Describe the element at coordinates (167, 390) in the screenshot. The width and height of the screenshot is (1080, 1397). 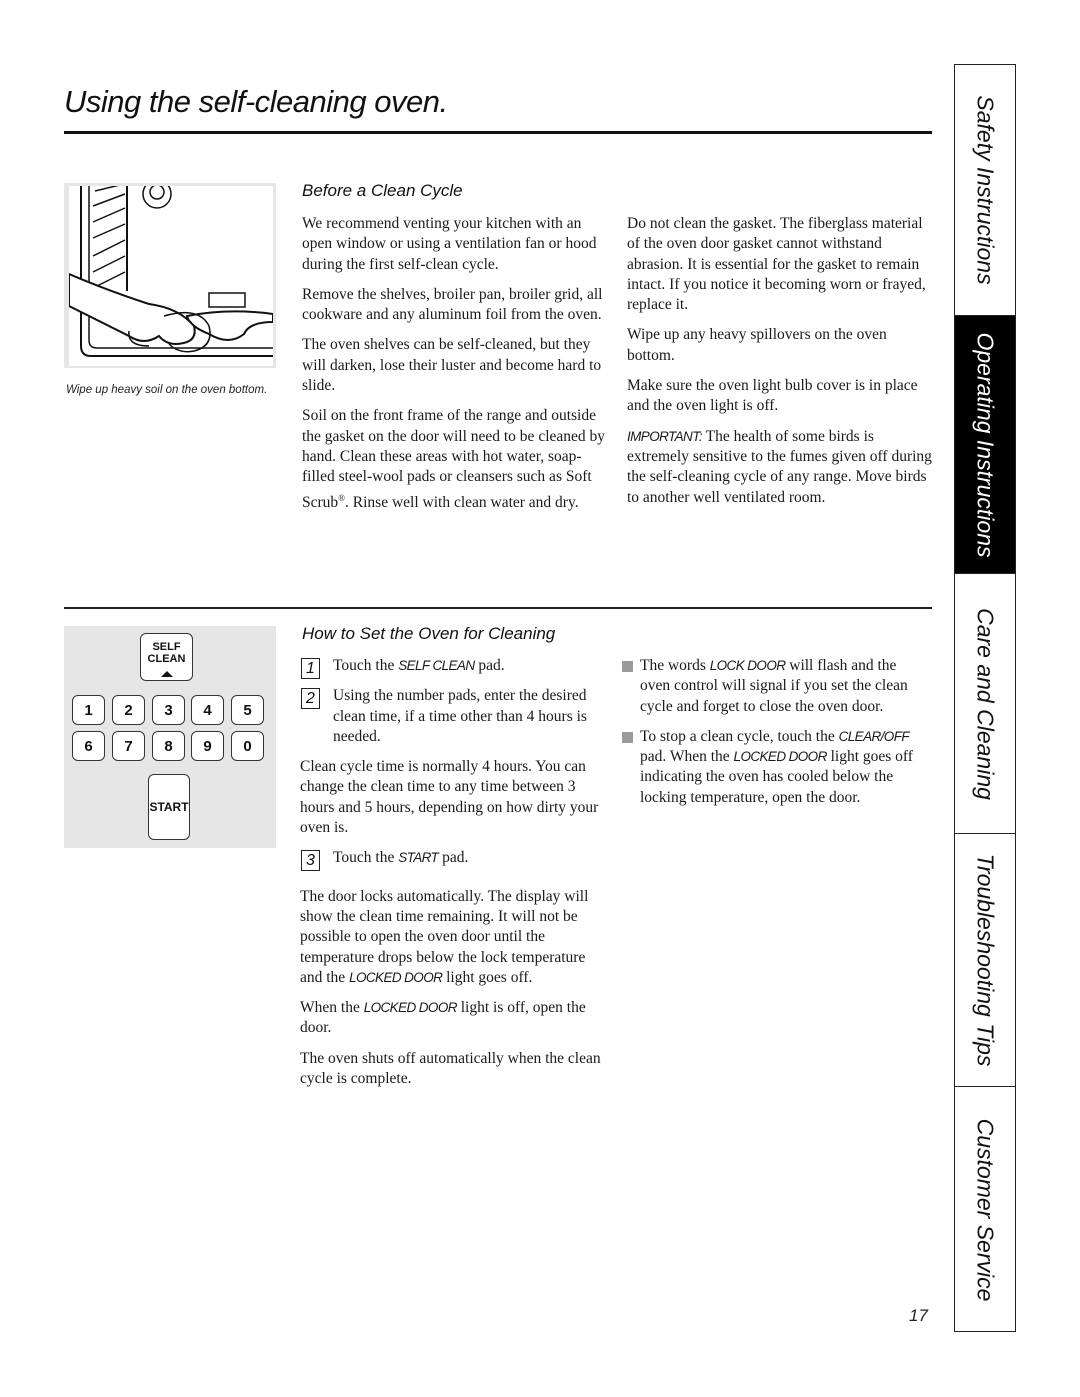
I see `figure-caption: Wipe up heavy soil on the oven bottom.` at that location.